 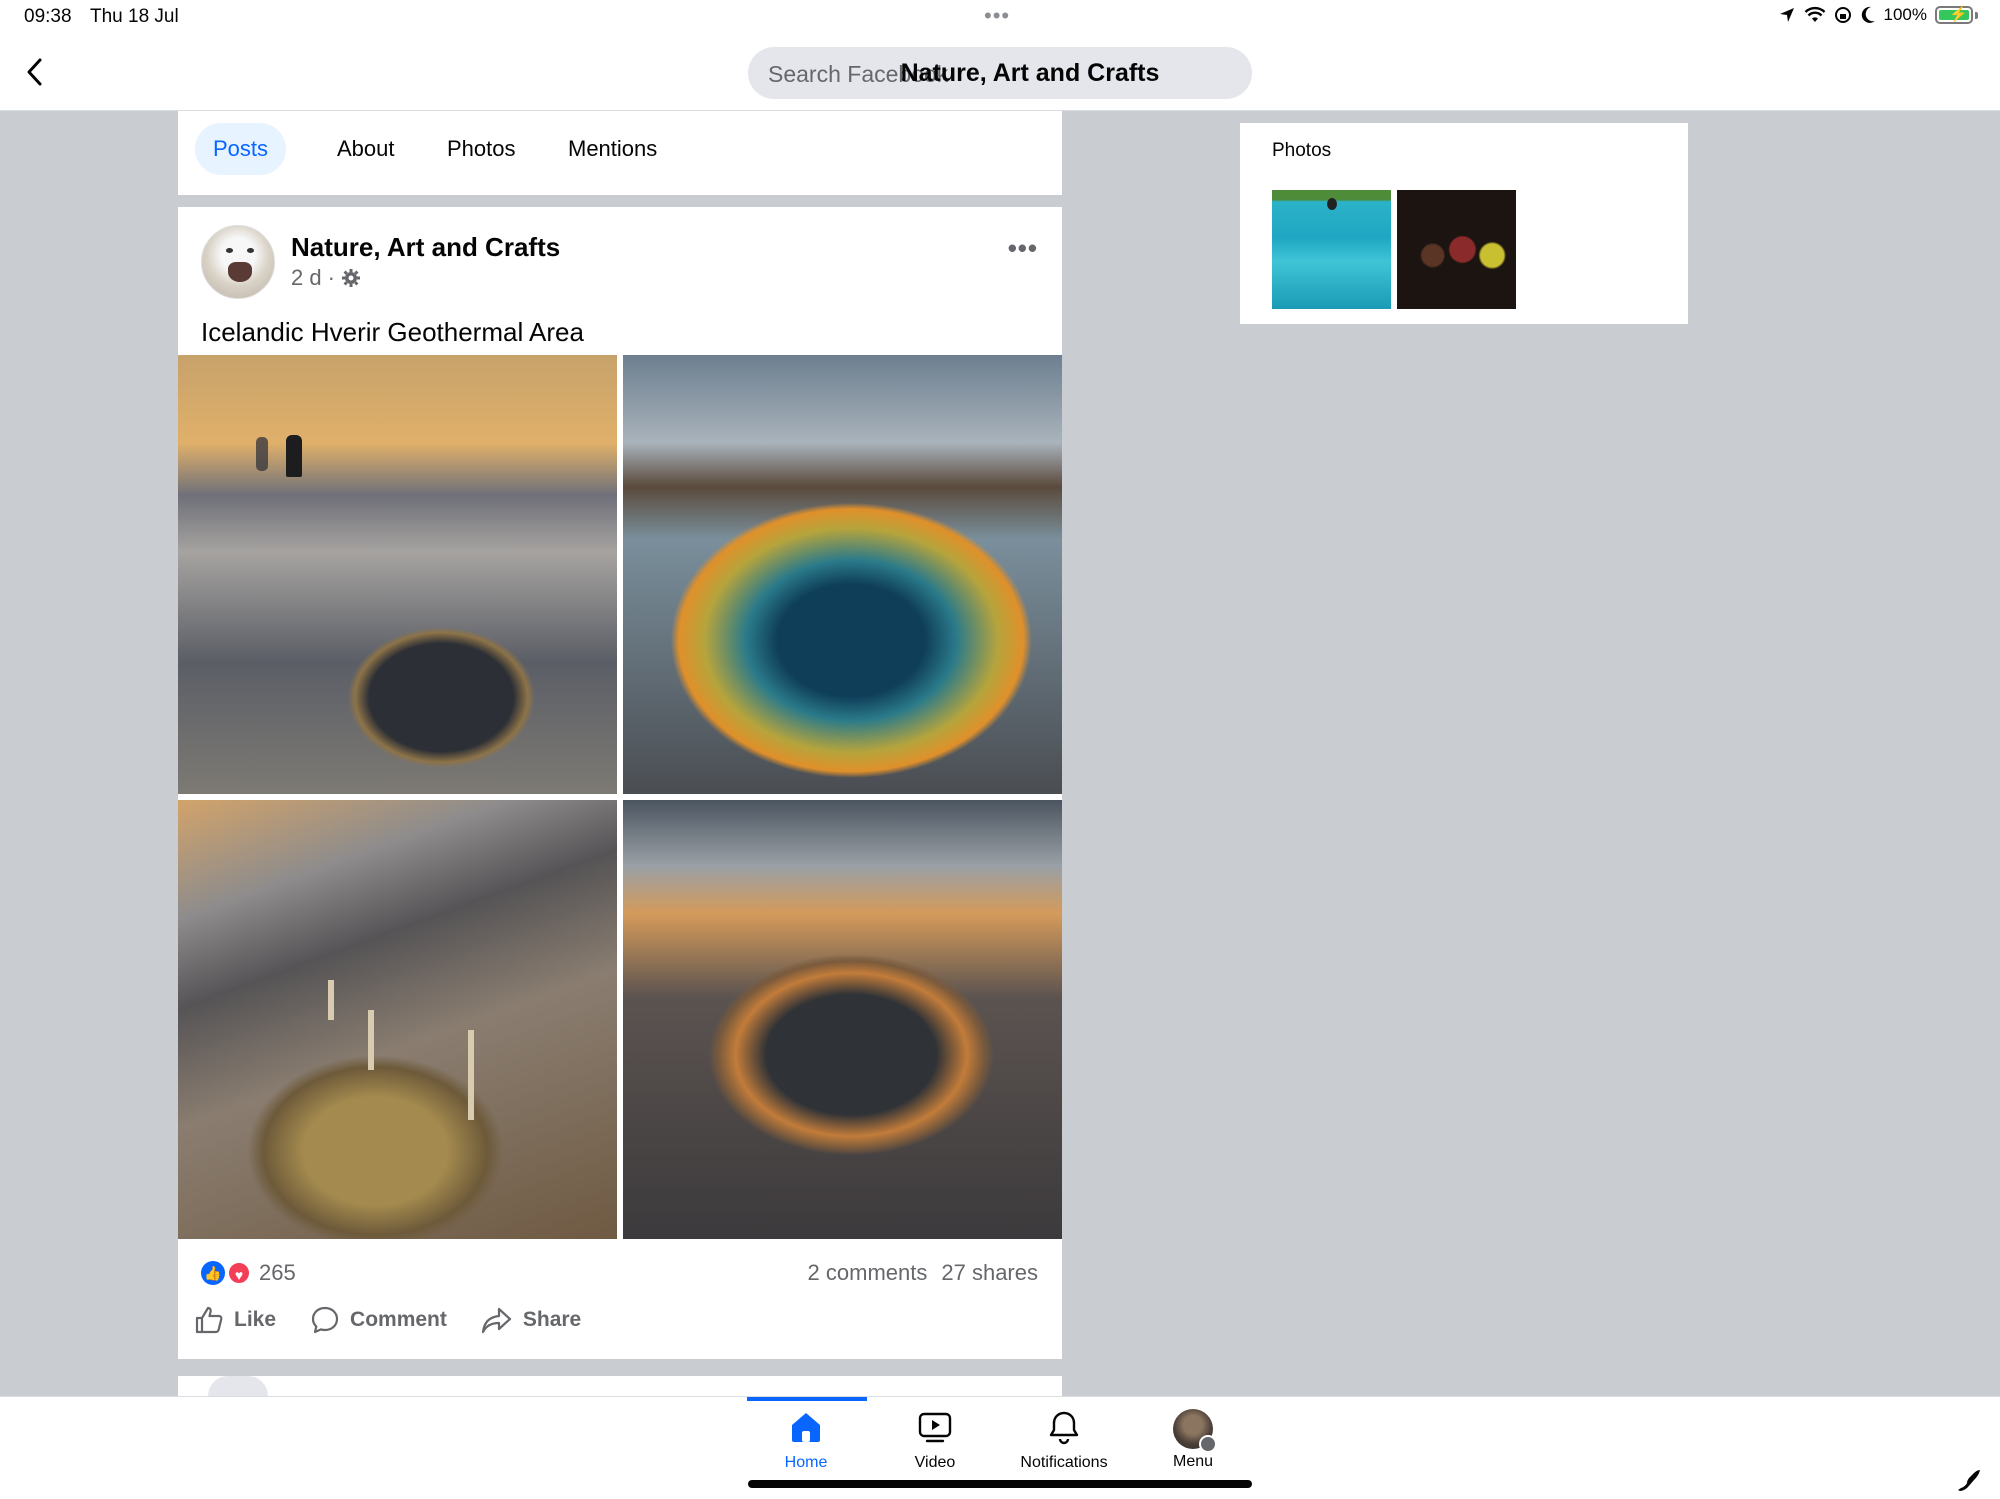 What do you see at coordinates (1301, 151) in the screenshot?
I see `photos-card-title: Photos` at bounding box center [1301, 151].